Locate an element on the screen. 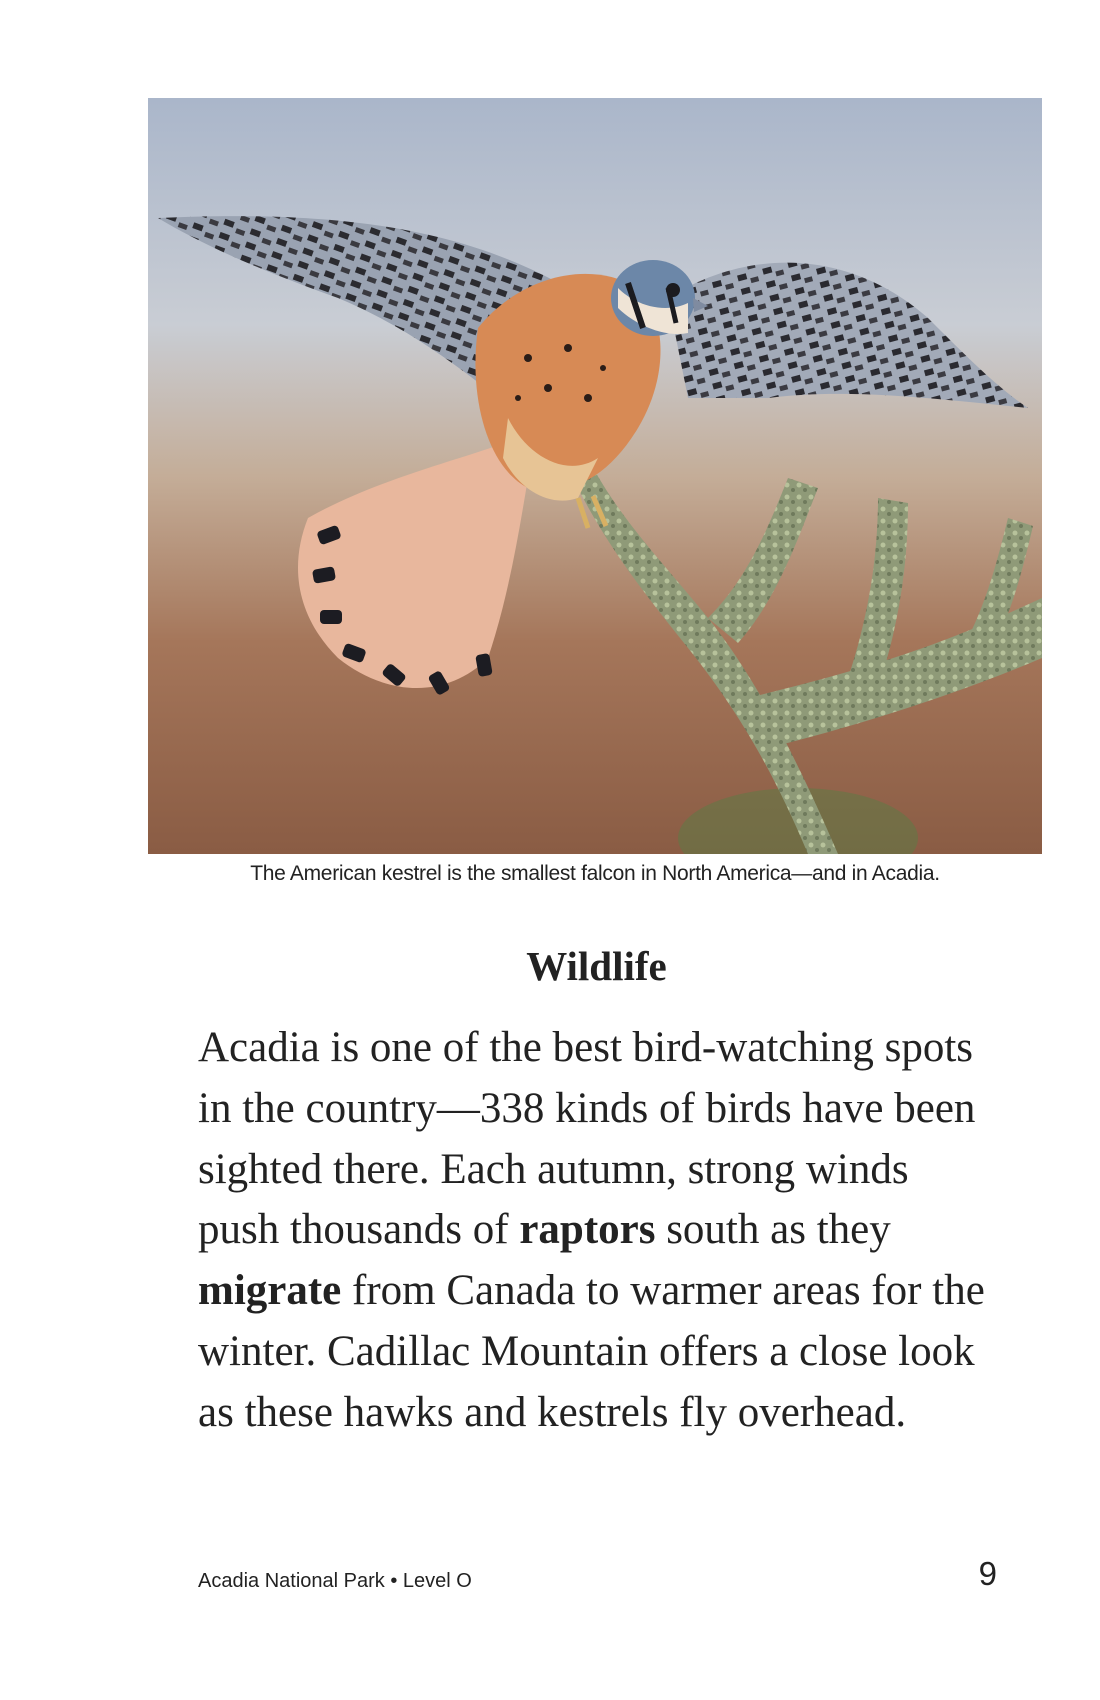 This screenshot has width=1100, height=1700. section-heading: Wildlife is located at coordinates (596, 966).